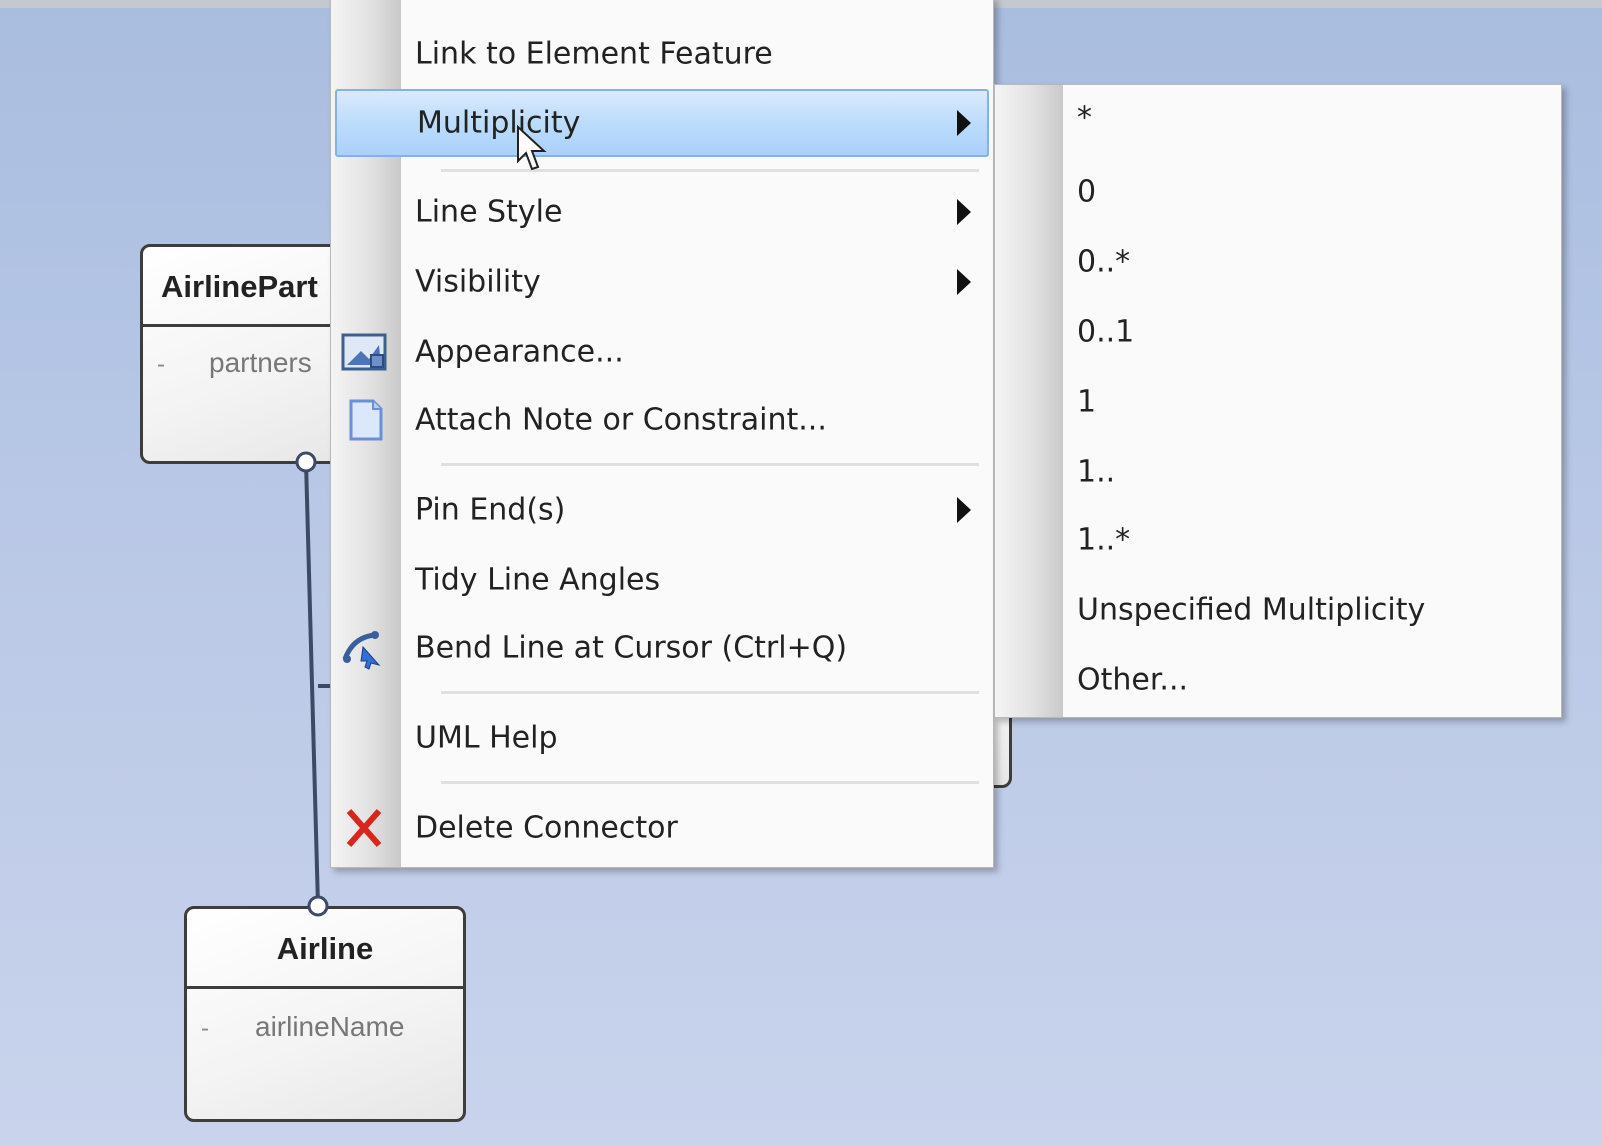  What do you see at coordinates (499, 123) in the screenshot?
I see `menu-item-label: Multiplicity` at bounding box center [499, 123].